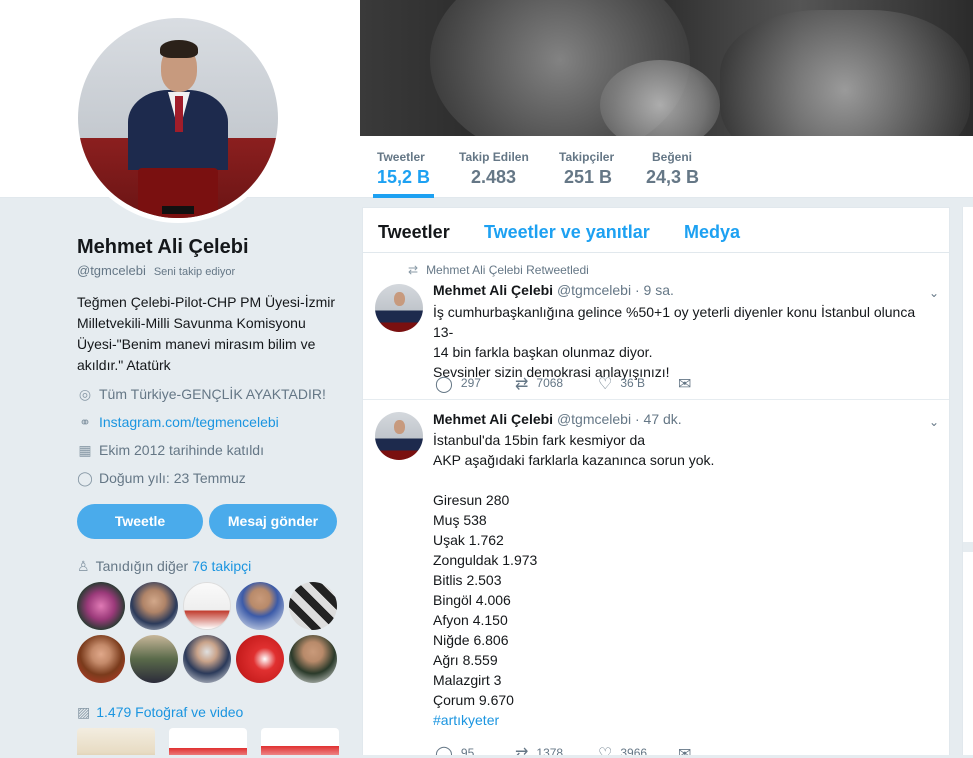 Image resolution: width=973 pixels, height=758 pixels. I want to click on like-button: ♡ 36 B, so click(621, 384).